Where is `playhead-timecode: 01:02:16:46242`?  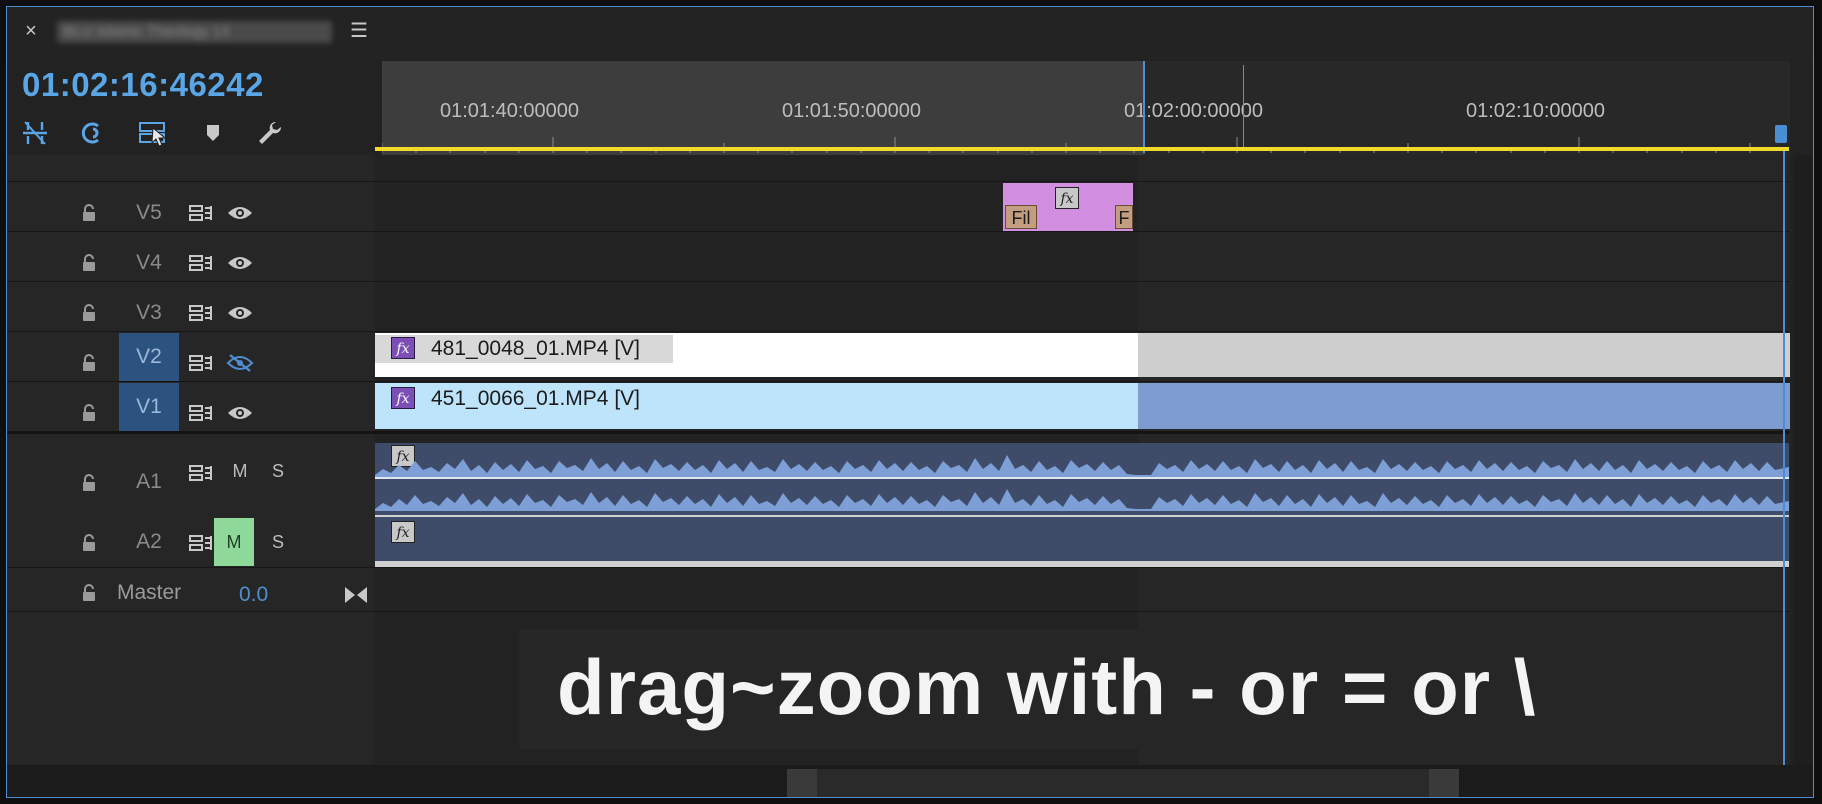
playhead-timecode: 01:02:16:46242 is located at coordinates (143, 85).